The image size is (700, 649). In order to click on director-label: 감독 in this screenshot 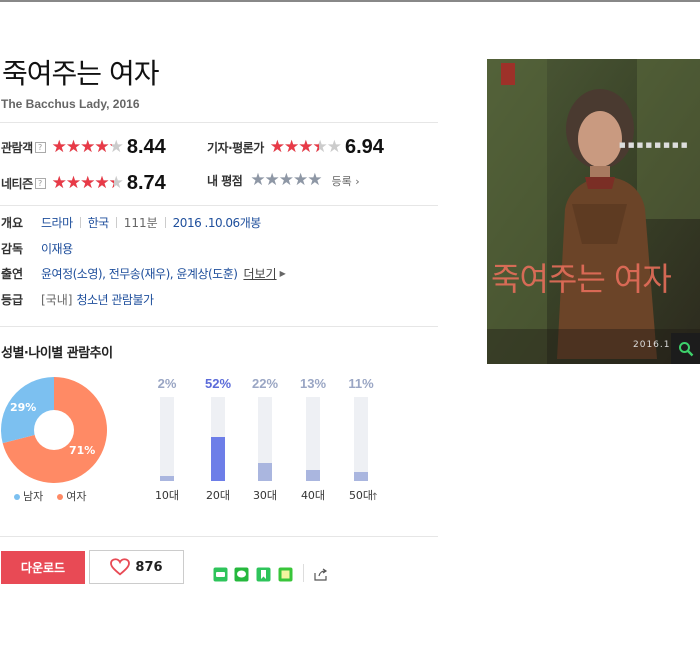, I will do `click(12, 249)`.